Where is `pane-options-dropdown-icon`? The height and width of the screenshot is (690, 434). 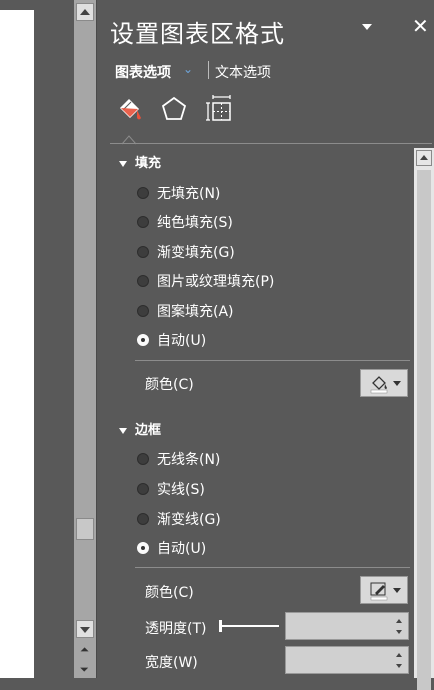 pane-options-dropdown-icon is located at coordinates (367, 27).